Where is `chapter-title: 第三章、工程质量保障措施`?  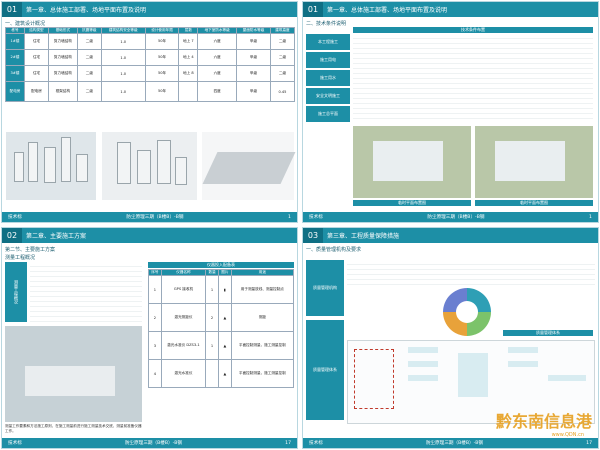 chapter-title: 第三章、工程质量保障措施 is located at coordinates (363, 236).